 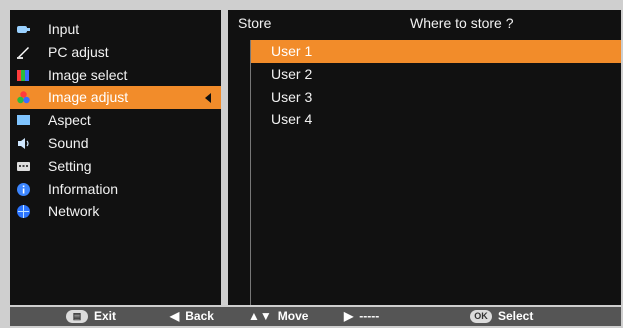 I want to click on store-option-user-4: User 4, so click(x=436, y=119).